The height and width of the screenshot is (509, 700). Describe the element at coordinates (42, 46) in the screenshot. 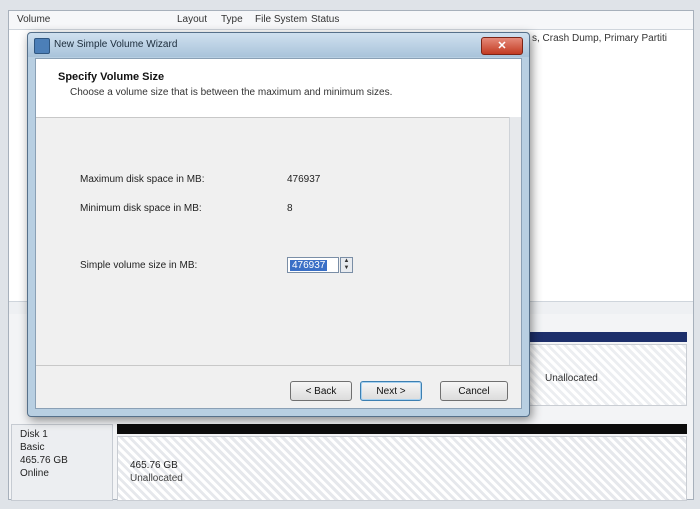

I see `wizard-icon` at that location.